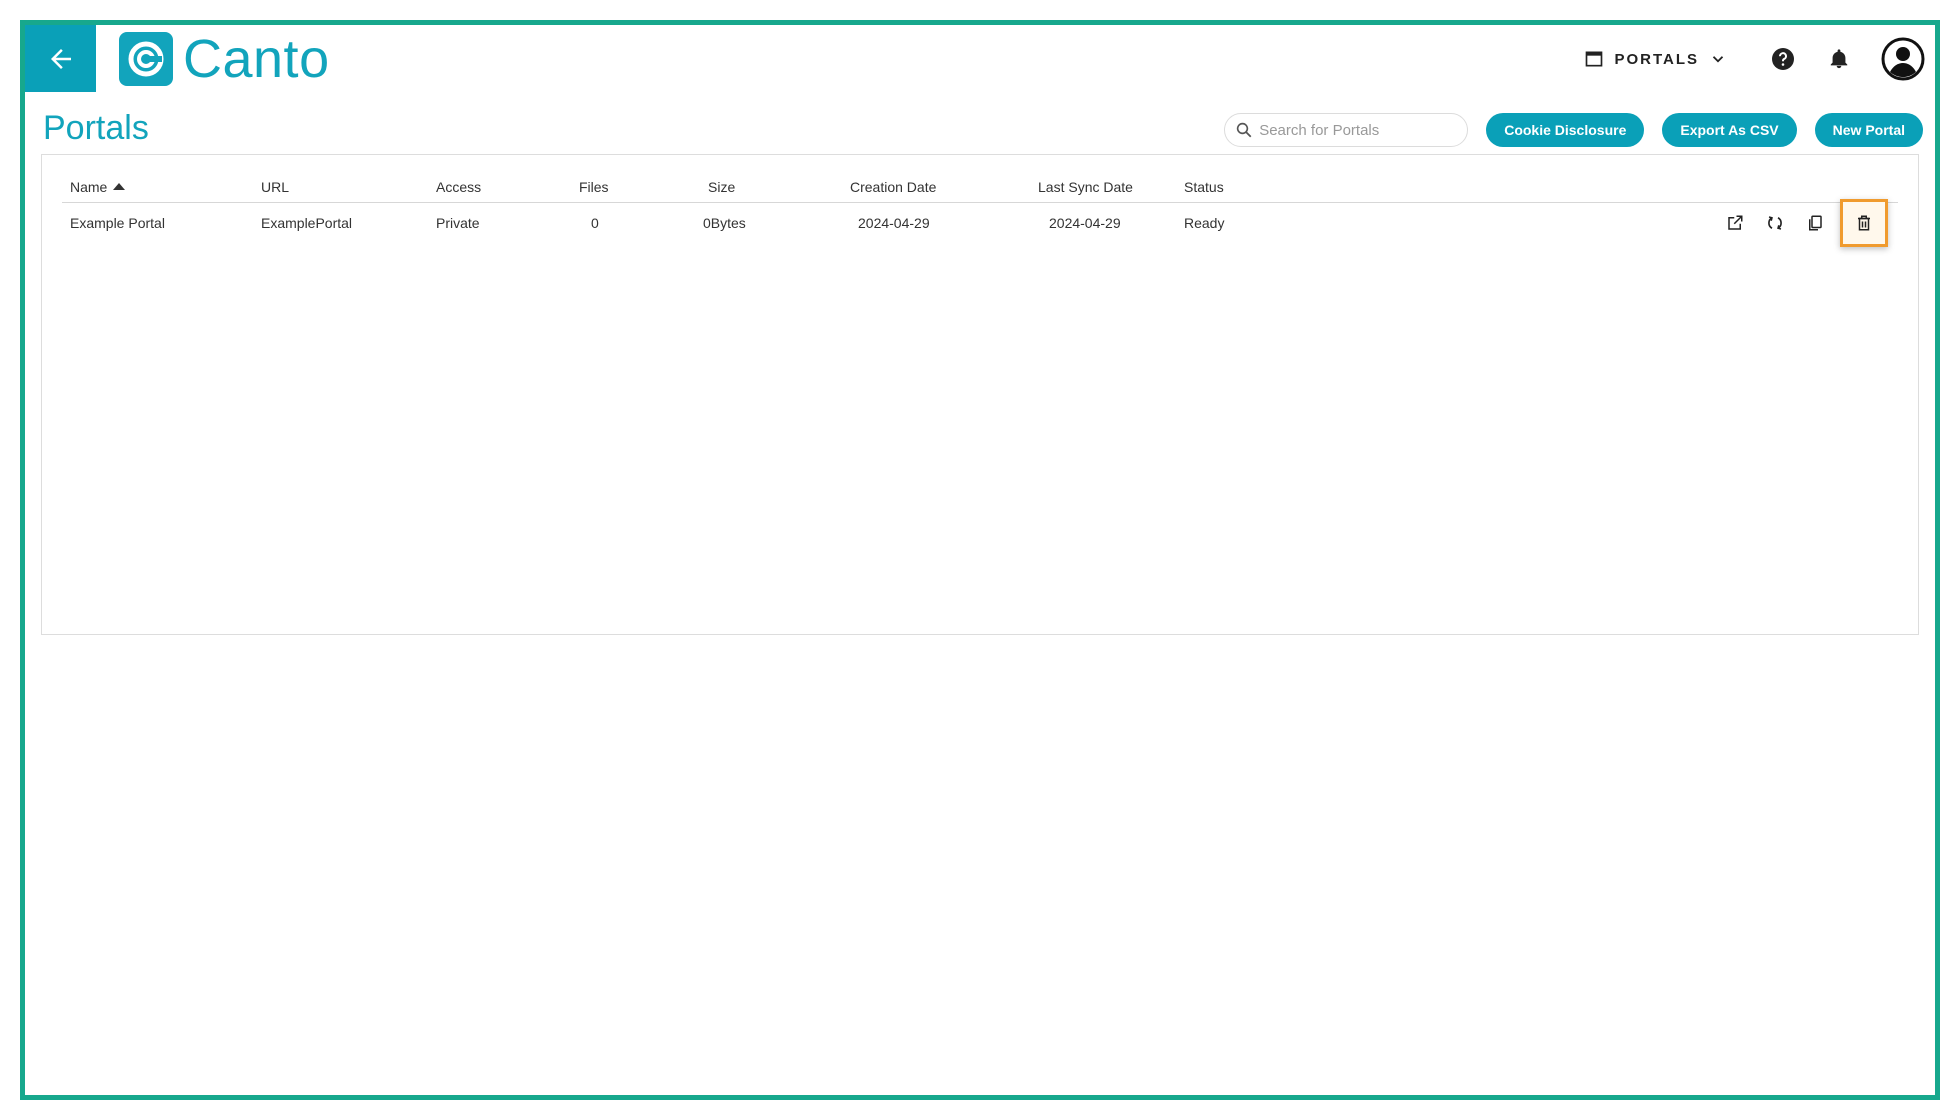 This screenshot has height=1120, width=1960. I want to click on column-header-name: Name, so click(98, 187).